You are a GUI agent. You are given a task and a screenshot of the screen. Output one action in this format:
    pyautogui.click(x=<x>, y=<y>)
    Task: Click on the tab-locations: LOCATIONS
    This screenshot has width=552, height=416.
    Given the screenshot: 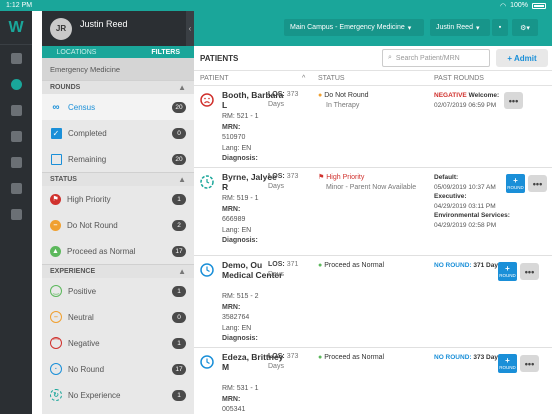 What is the action you would take?
    pyautogui.click(x=76, y=52)
    